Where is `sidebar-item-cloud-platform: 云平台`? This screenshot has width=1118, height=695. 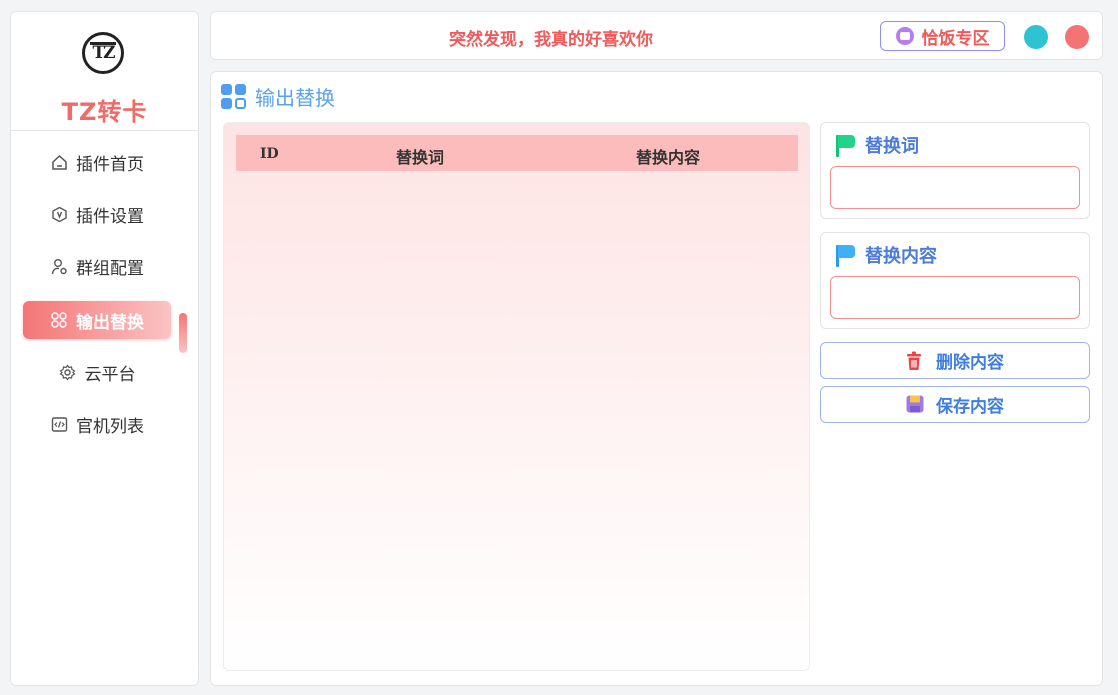 sidebar-item-cloud-platform: 云平台 is located at coordinates (97, 372).